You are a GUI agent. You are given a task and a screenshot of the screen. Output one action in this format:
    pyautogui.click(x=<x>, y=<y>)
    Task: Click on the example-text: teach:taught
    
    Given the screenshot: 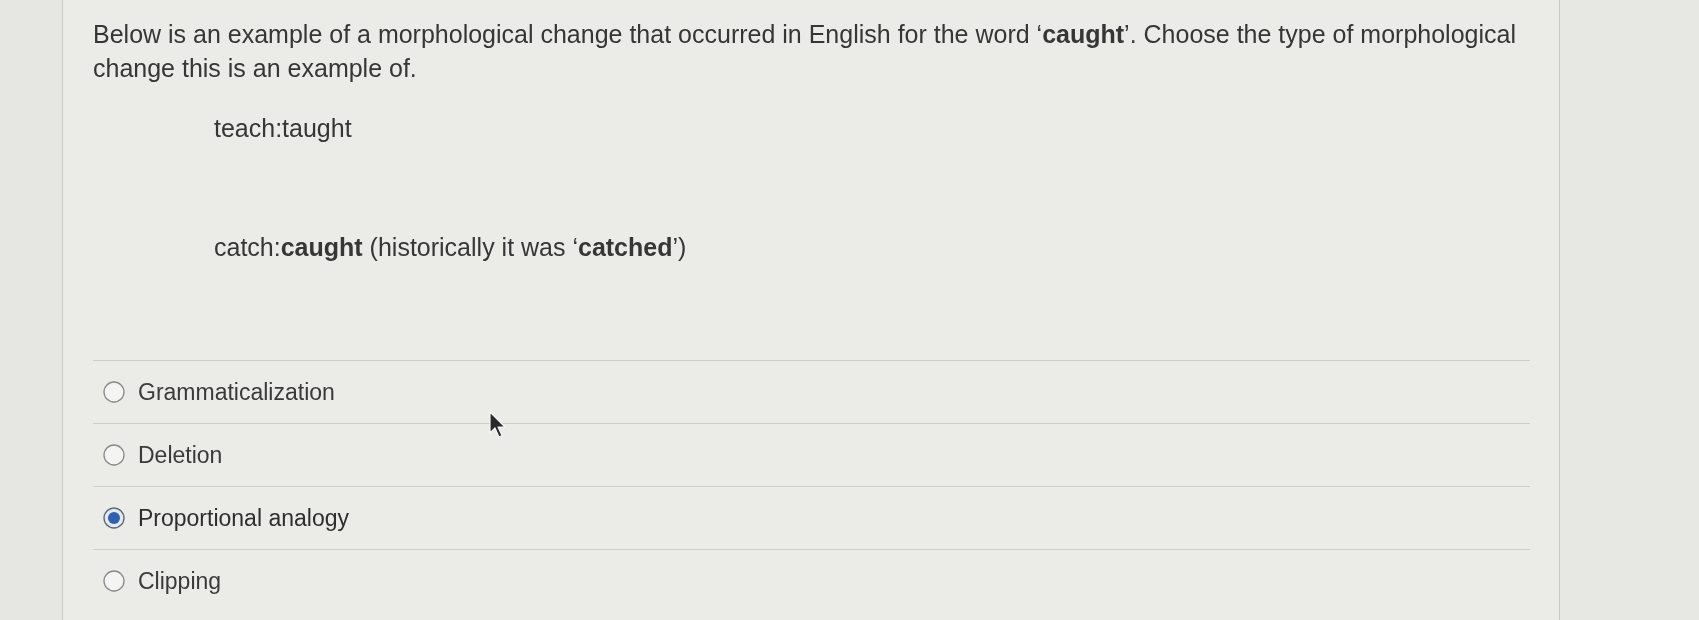 What is the action you would take?
    pyautogui.click(x=283, y=128)
    